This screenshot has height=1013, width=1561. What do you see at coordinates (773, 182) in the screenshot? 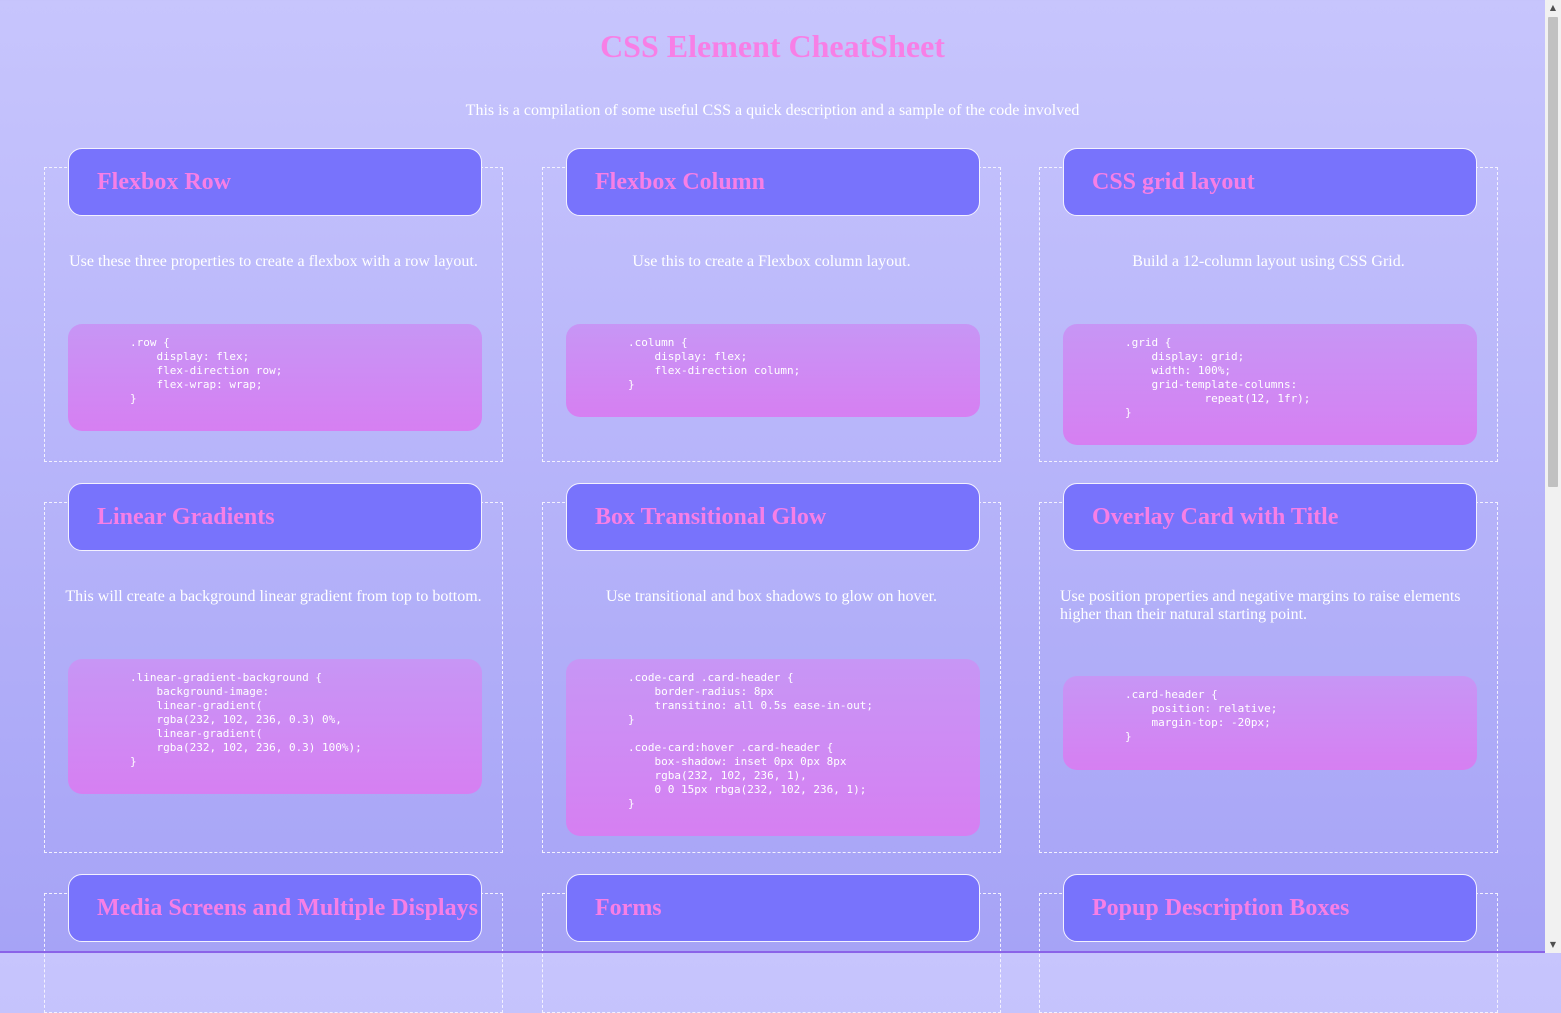
I see `card-header: Flexbox Column` at bounding box center [773, 182].